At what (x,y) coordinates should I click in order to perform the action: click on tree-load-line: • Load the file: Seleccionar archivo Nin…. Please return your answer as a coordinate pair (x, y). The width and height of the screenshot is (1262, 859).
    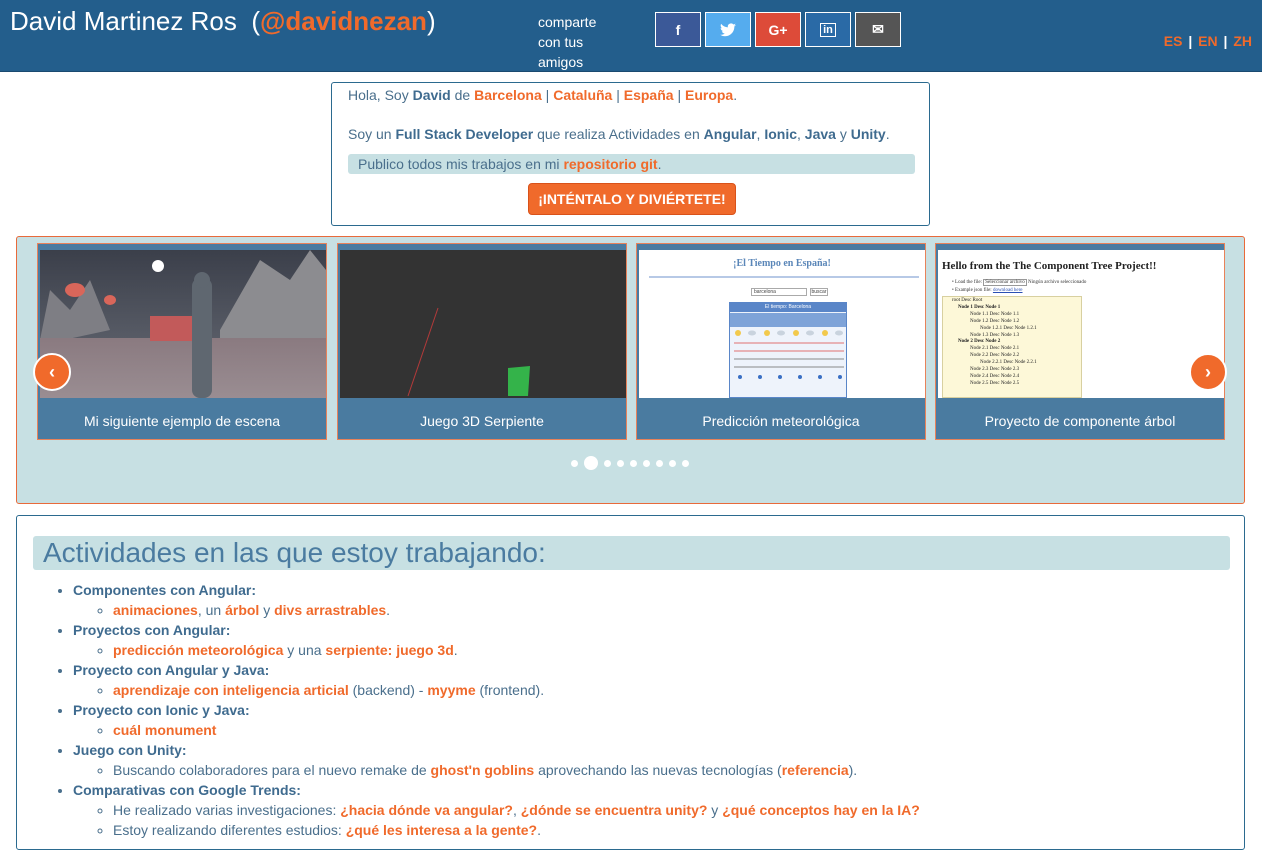
    Looking at the image, I should click on (1019, 282).